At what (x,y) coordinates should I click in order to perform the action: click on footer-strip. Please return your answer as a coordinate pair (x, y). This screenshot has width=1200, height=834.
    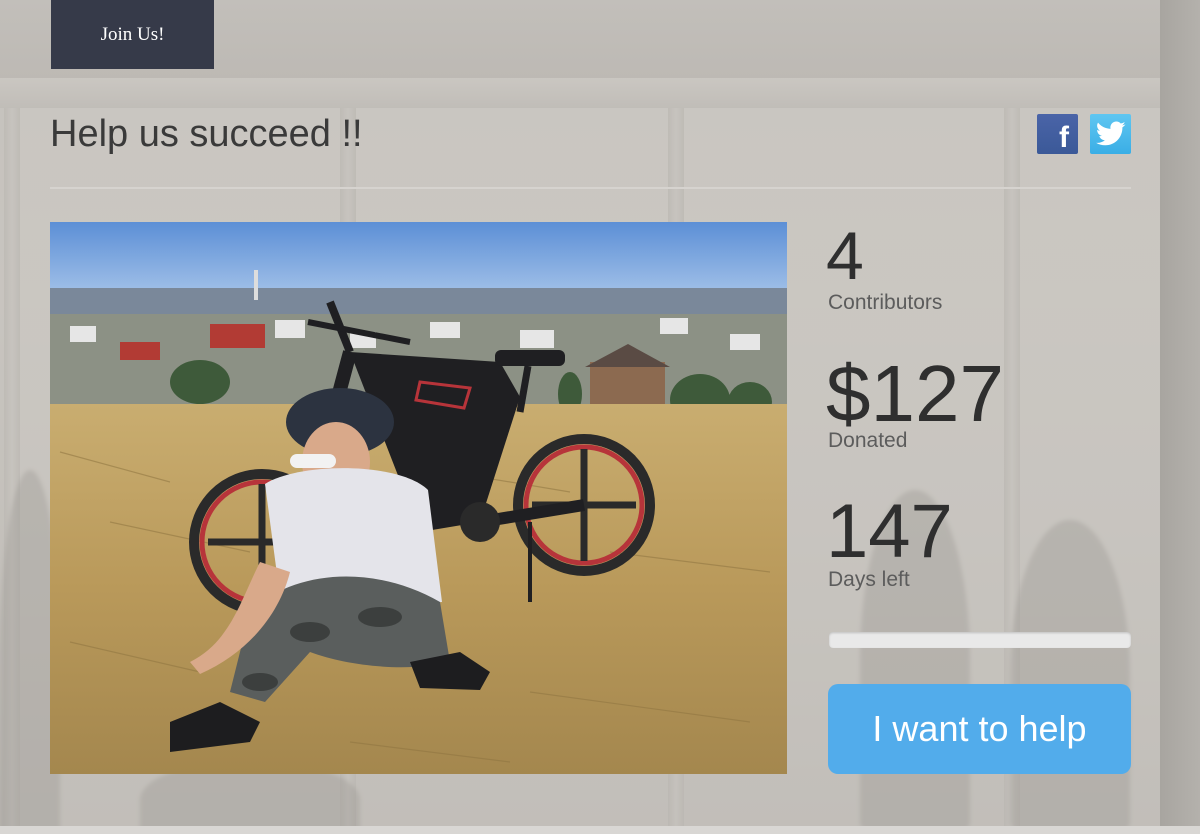
    Looking at the image, I should click on (600, 830).